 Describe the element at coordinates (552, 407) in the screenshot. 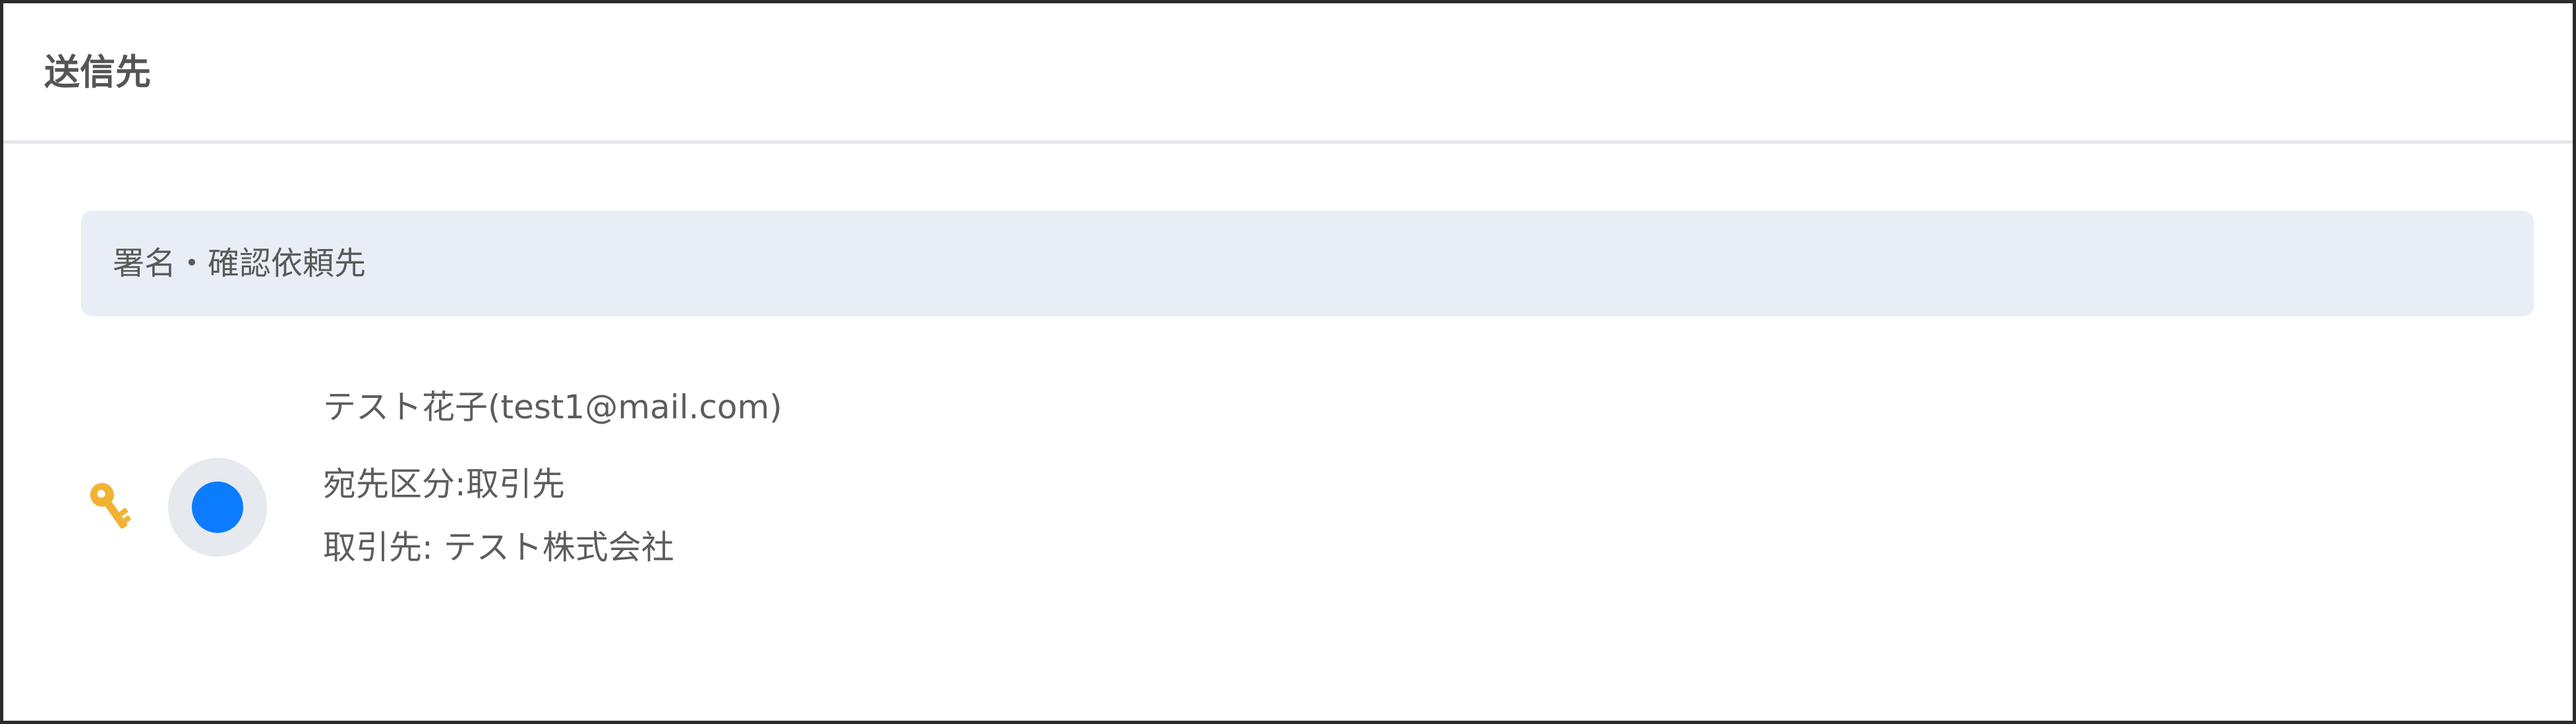

I see `recipient-name-email: テスト花子(test1@mail.com)` at that location.